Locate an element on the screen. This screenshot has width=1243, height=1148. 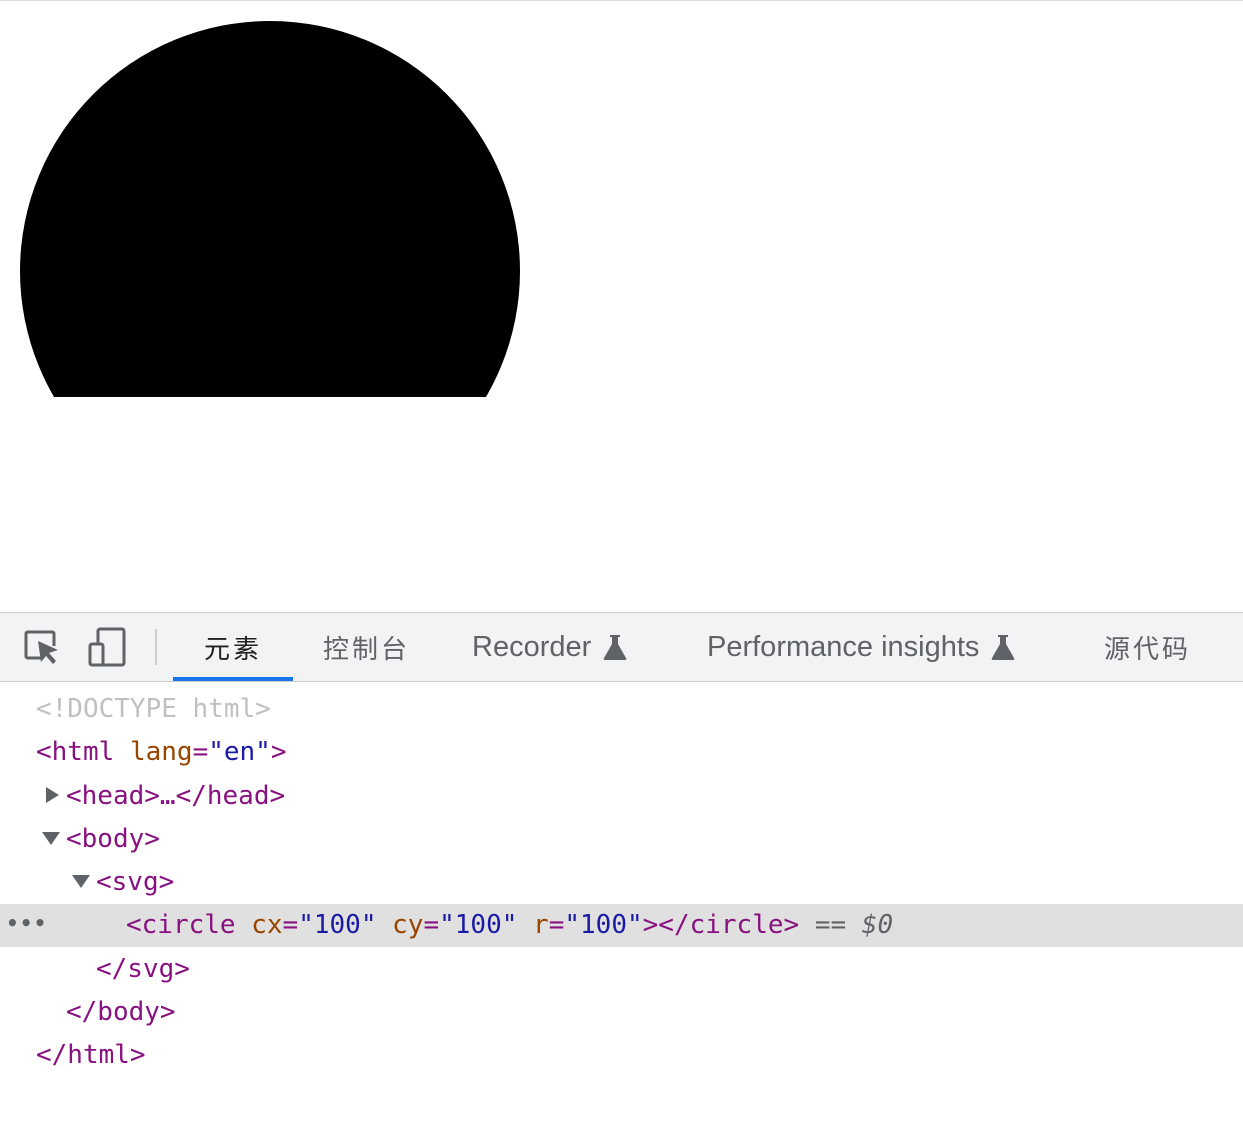
head-collapsed-tag: <head>…</head> is located at coordinates (176, 796).